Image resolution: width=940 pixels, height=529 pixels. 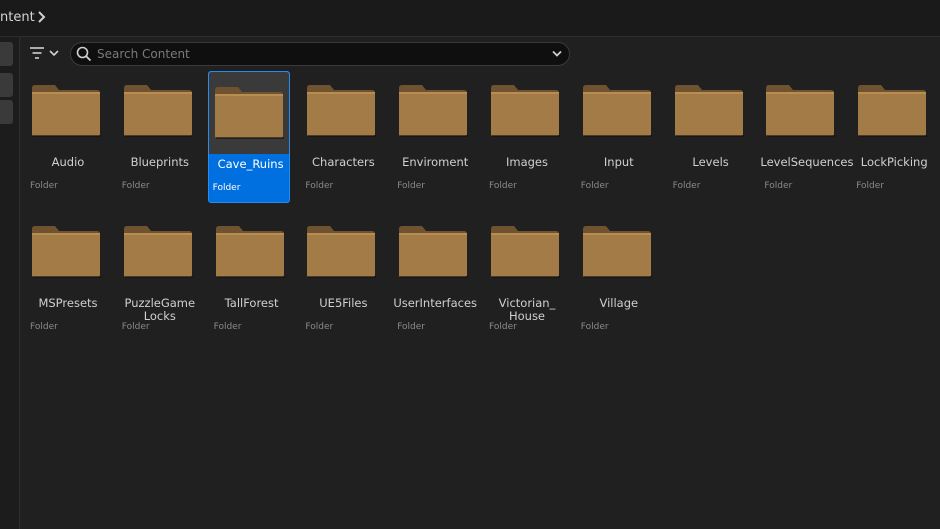 I want to click on folder-name: Levels, so click(x=710, y=162).